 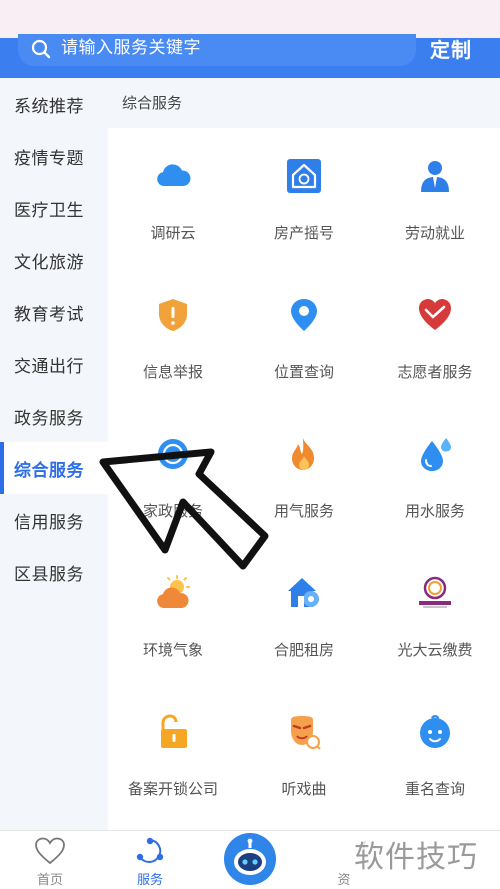 What do you see at coordinates (49, 262) in the screenshot?
I see `sidebar-item-label: 文化旅游` at bounding box center [49, 262].